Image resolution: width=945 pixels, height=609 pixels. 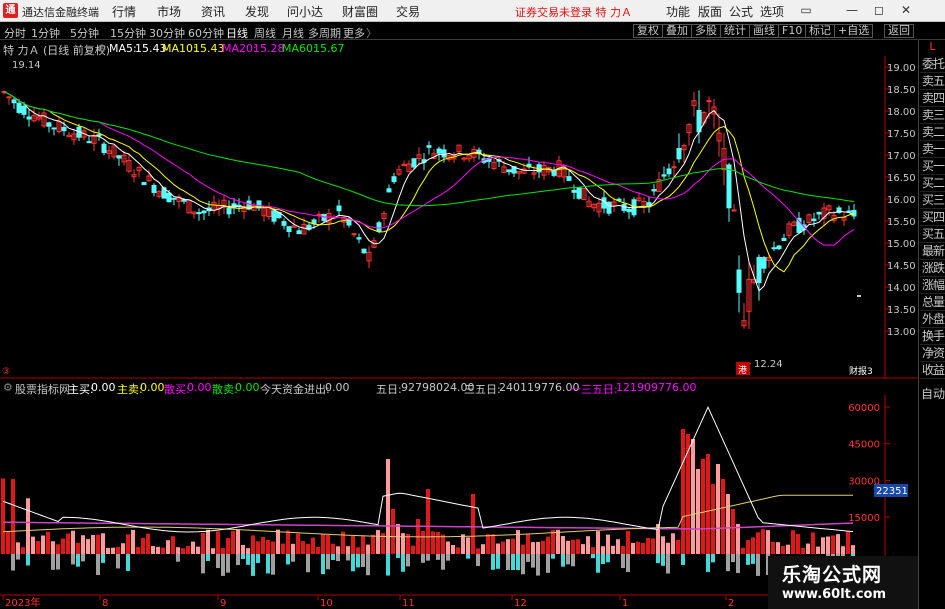 What do you see at coordinates (8, 387) in the screenshot?
I see `indicator-settings-icon: ⚙` at bounding box center [8, 387].